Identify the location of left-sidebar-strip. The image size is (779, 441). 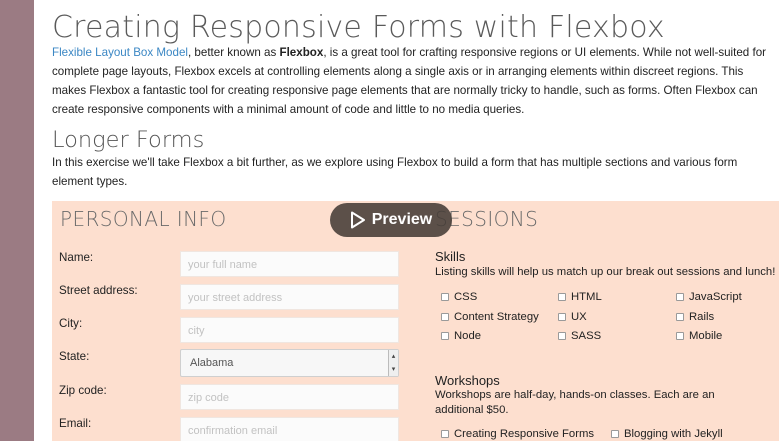
(17, 220).